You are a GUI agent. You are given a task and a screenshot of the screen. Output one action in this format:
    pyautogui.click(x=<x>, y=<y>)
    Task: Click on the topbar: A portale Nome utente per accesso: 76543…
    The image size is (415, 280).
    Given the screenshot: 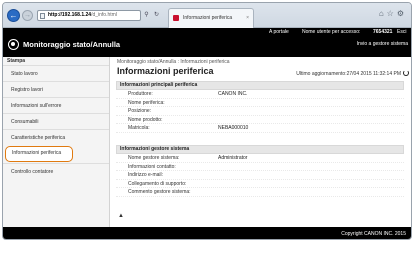 What is the action you would take?
    pyautogui.click(x=207, y=32)
    